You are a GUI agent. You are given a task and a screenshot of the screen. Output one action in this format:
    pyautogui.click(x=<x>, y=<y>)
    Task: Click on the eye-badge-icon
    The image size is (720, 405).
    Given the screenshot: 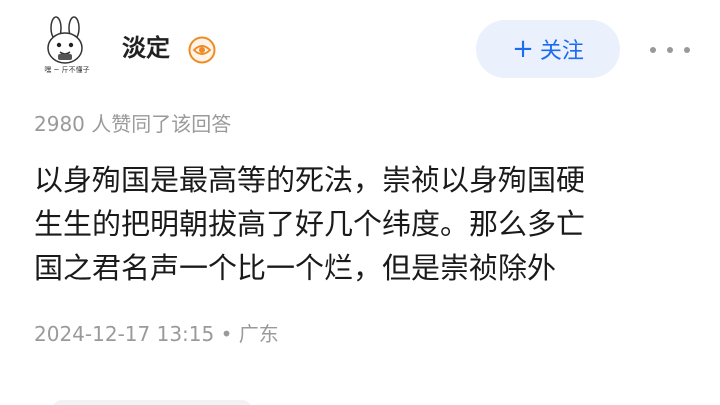 What is the action you would take?
    pyautogui.click(x=202, y=50)
    